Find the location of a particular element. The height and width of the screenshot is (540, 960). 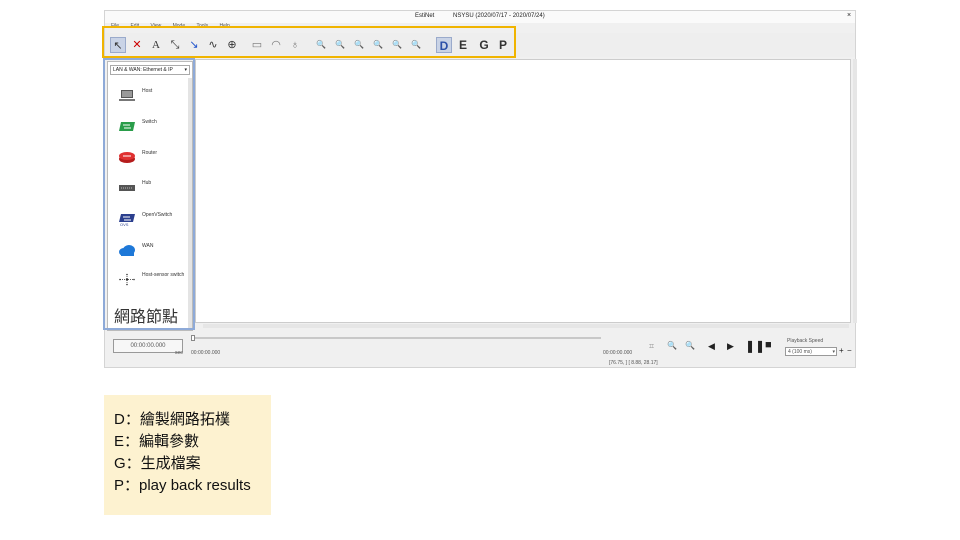

minus-icon: − is located at coordinates (849, 350).